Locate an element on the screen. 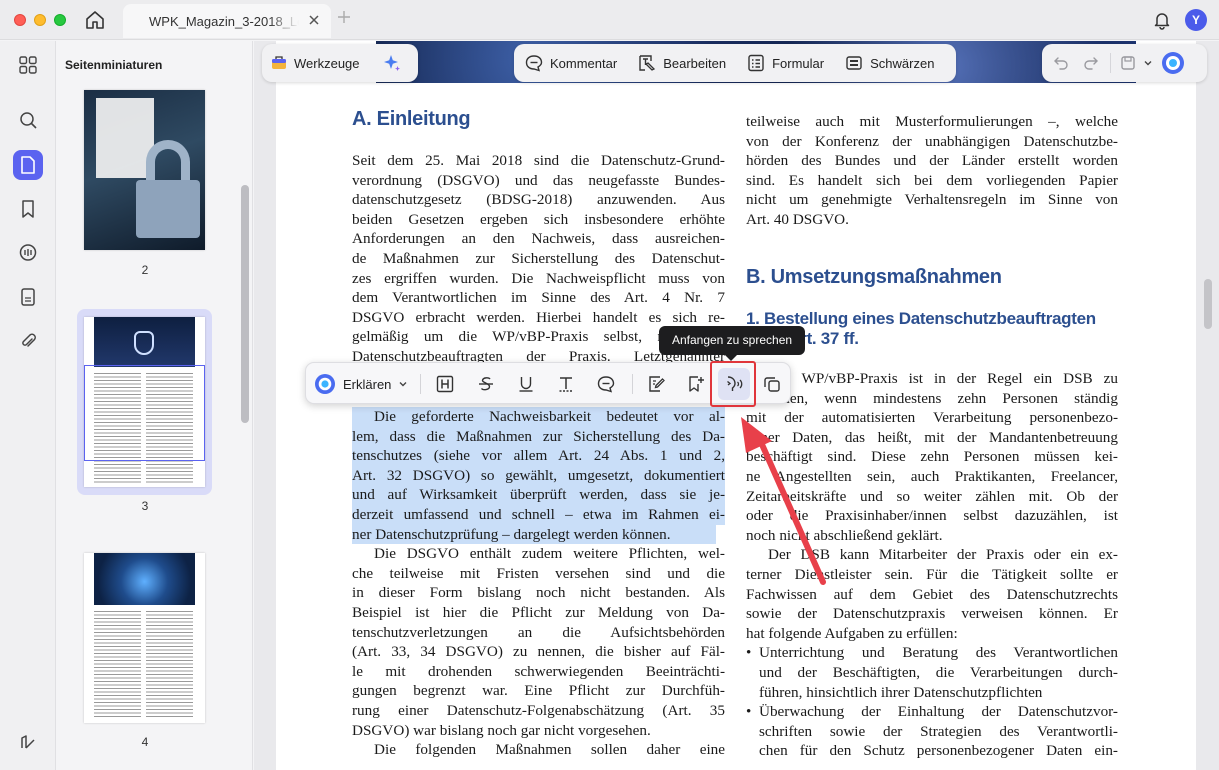 The width and height of the screenshot is (1219, 770). new-tab-icon is located at coordinates (344, 17).